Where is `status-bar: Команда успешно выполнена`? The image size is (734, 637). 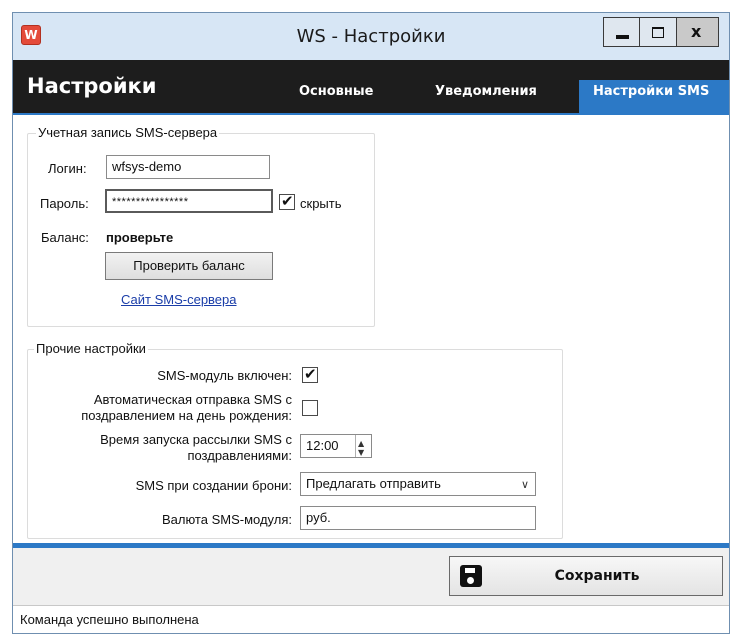 status-bar: Команда успешно выполнена is located at coordinates (371, 619).